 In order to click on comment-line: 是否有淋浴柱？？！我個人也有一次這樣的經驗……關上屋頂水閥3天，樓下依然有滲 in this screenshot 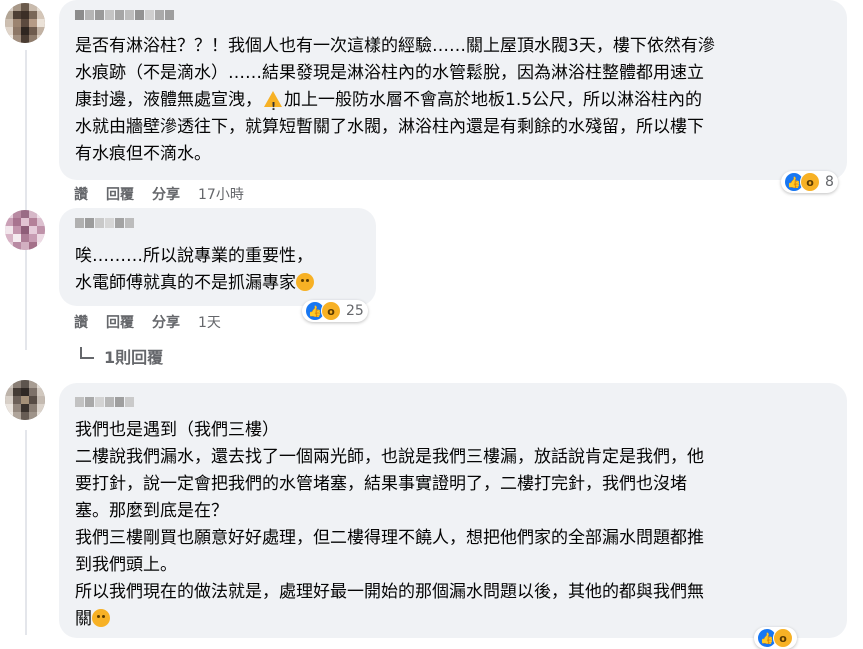, I will do `click(395, 46)`.